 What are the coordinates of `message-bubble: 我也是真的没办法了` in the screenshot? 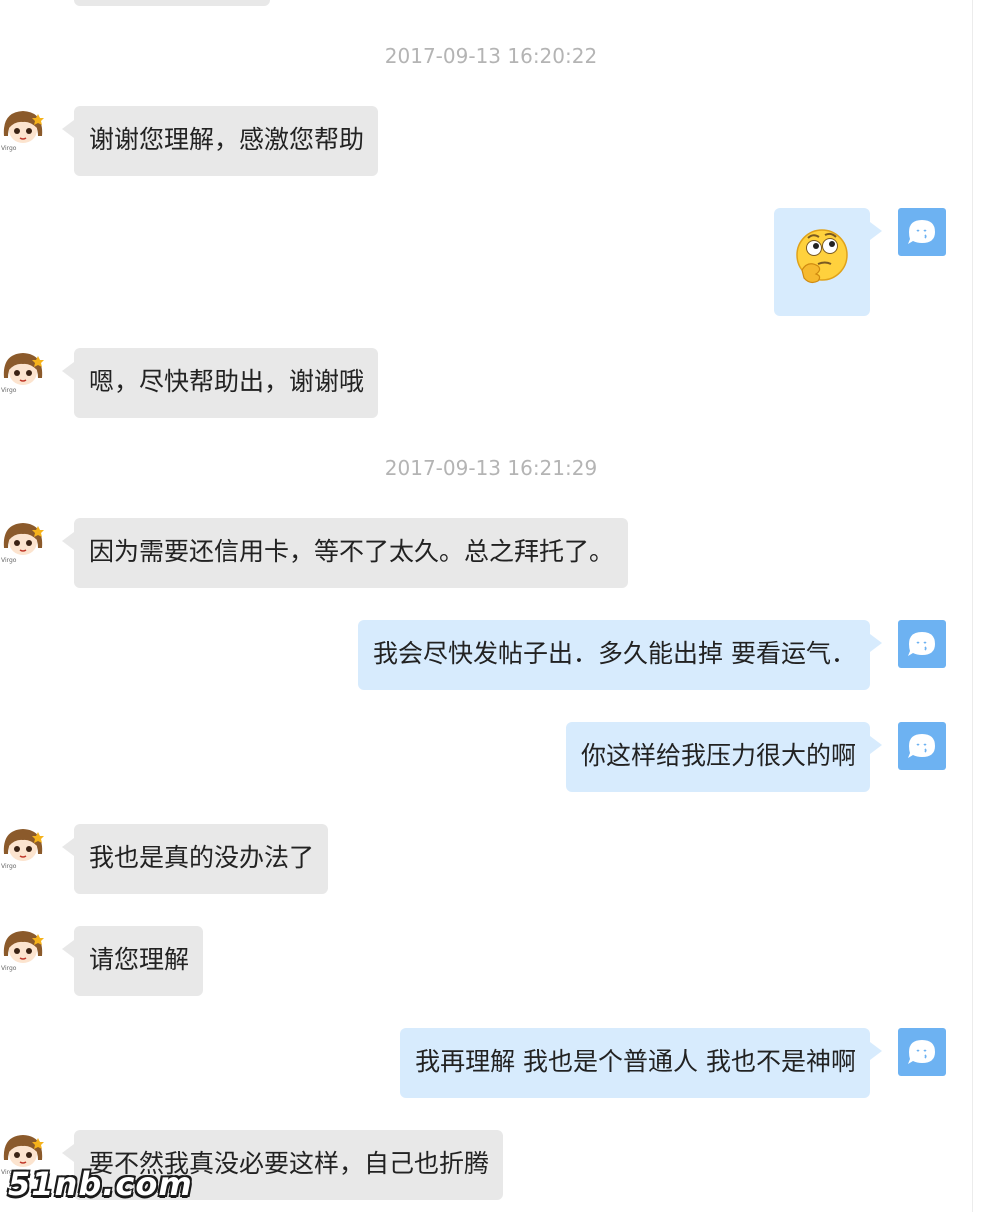 It's located at (195, 859).